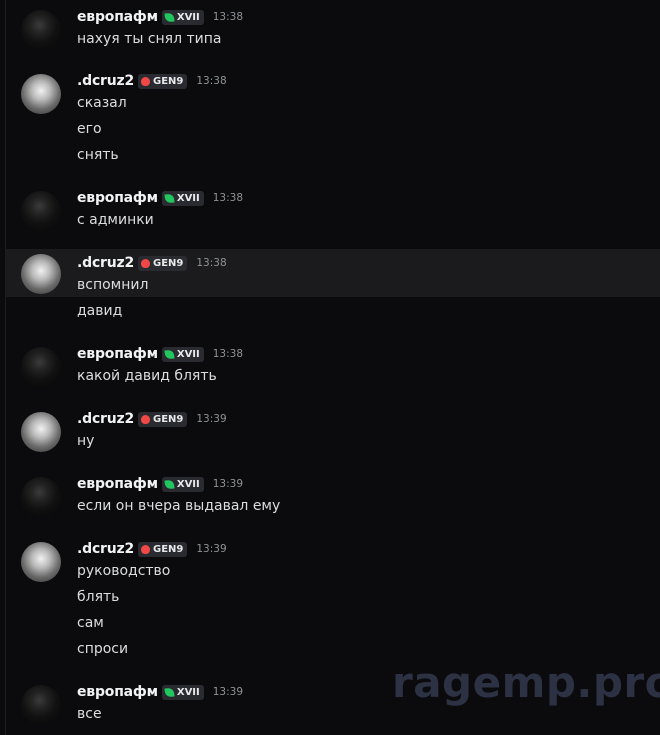 Image resolution: width=660 pixels, height=735 pixels. What do you see at coordinates (86, 441) in the screenshot?
I see `message-text: ну` at bounding box center [86, 441].